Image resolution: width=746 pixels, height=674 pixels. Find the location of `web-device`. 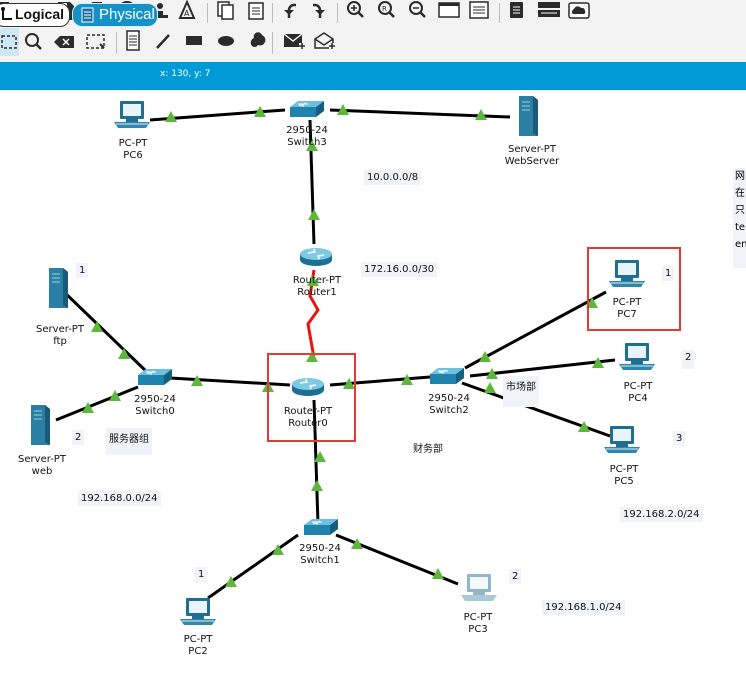

web-device is located at coordinates (40, 425).